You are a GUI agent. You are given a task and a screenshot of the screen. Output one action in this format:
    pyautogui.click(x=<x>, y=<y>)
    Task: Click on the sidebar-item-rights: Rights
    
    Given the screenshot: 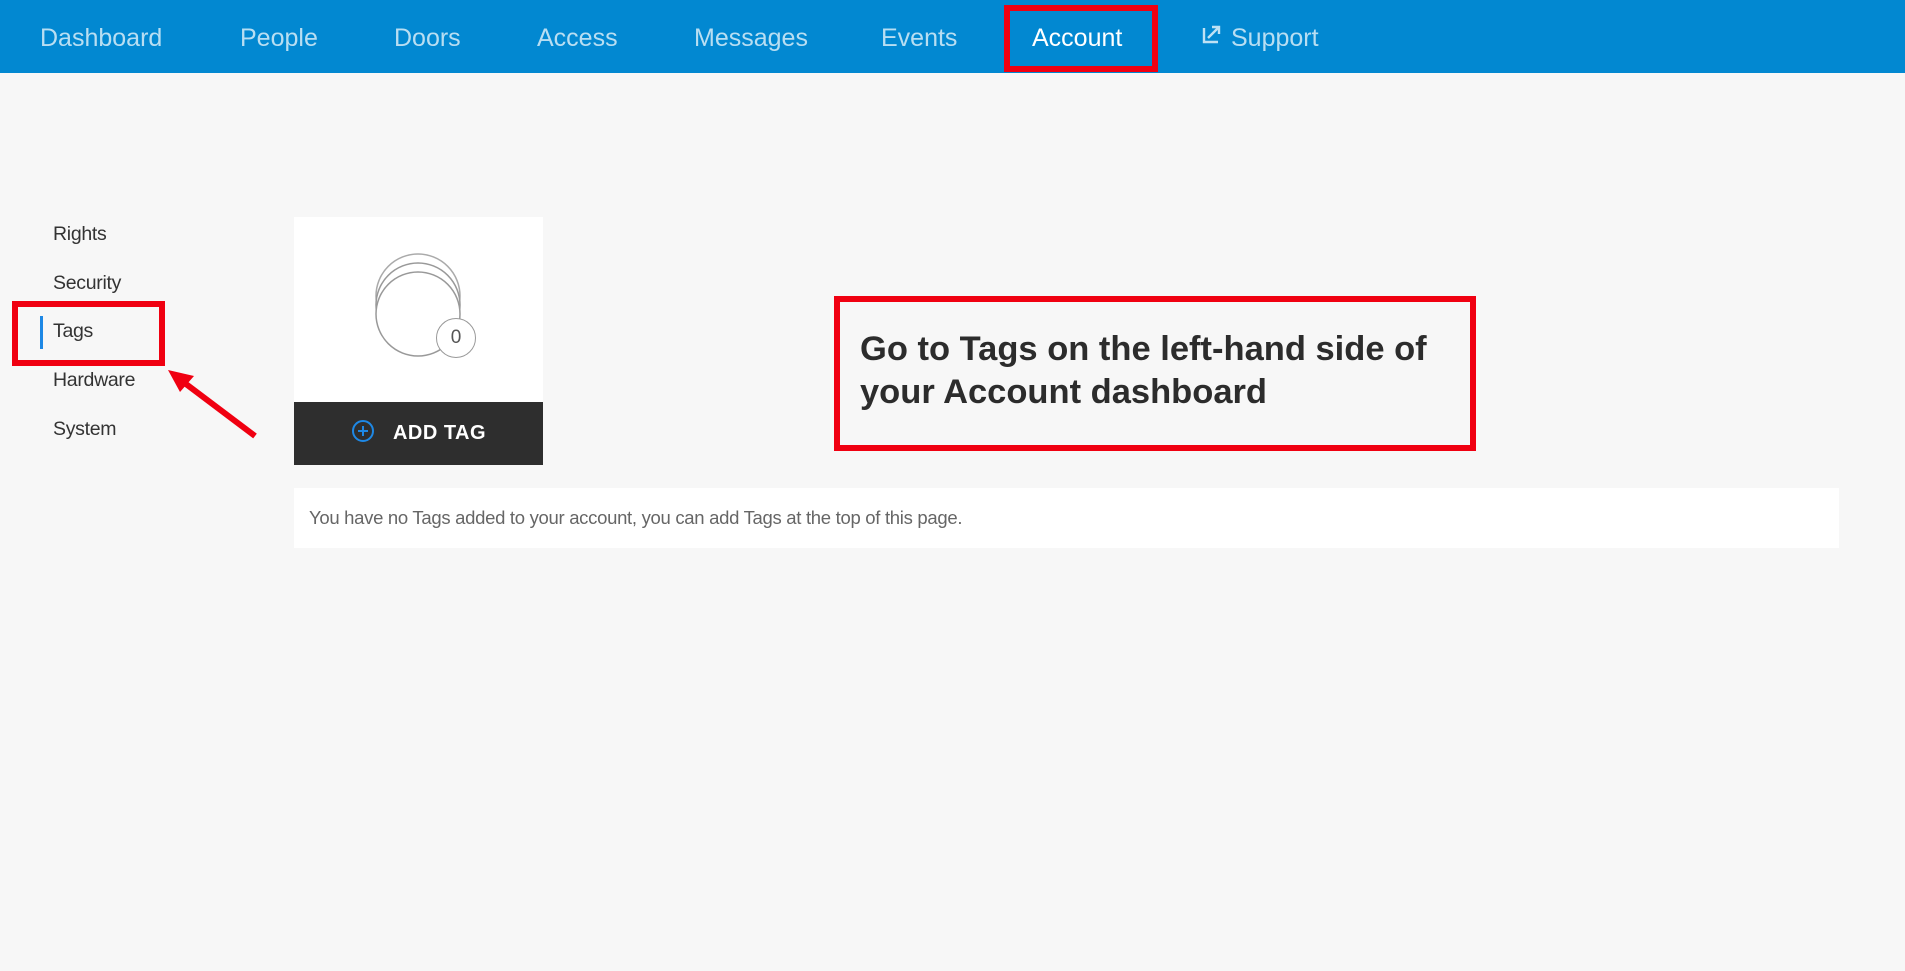 What is the action you would take?
    pyautogui.click(x=80, y=234)
    